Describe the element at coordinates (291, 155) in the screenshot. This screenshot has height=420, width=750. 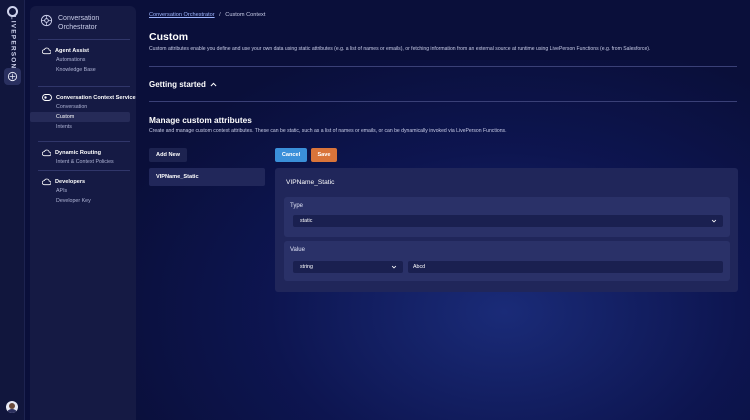
I see `cancel-button: Cancel` at that location.